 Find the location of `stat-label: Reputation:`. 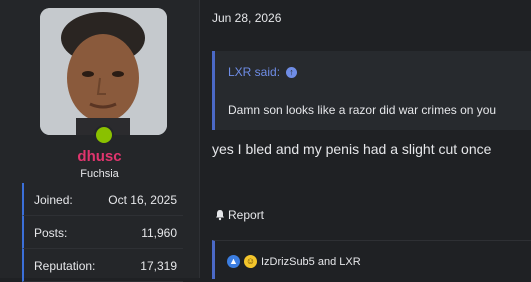

stat-label: Reputation: is located at coordinates (65, 266).